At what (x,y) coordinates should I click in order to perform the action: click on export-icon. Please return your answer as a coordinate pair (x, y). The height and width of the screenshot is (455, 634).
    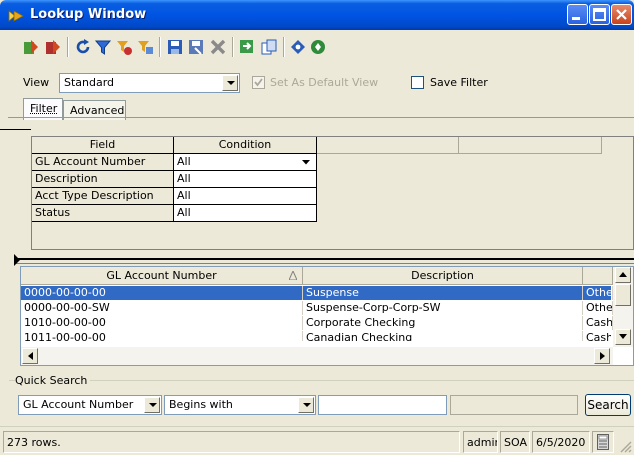
    Looking at the image, I should click on (247, 47).